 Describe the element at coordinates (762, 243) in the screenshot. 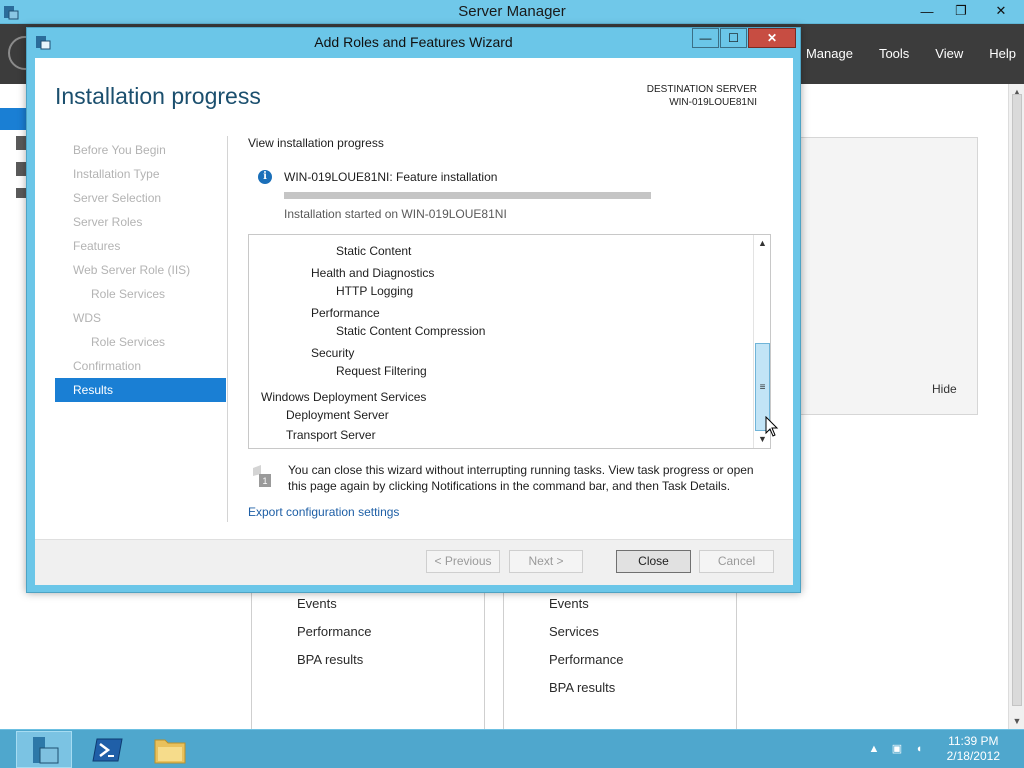

I see `results-scroll-up-icon: ▲` at that location.